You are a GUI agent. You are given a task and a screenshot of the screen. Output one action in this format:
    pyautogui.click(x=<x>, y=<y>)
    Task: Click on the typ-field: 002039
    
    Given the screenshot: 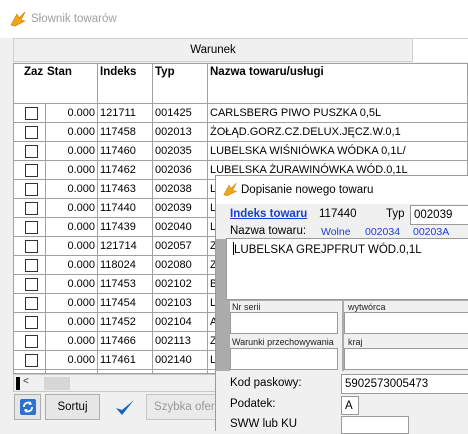 What is the action you would take?
    pyautogui.click(x=439, y=215)
    